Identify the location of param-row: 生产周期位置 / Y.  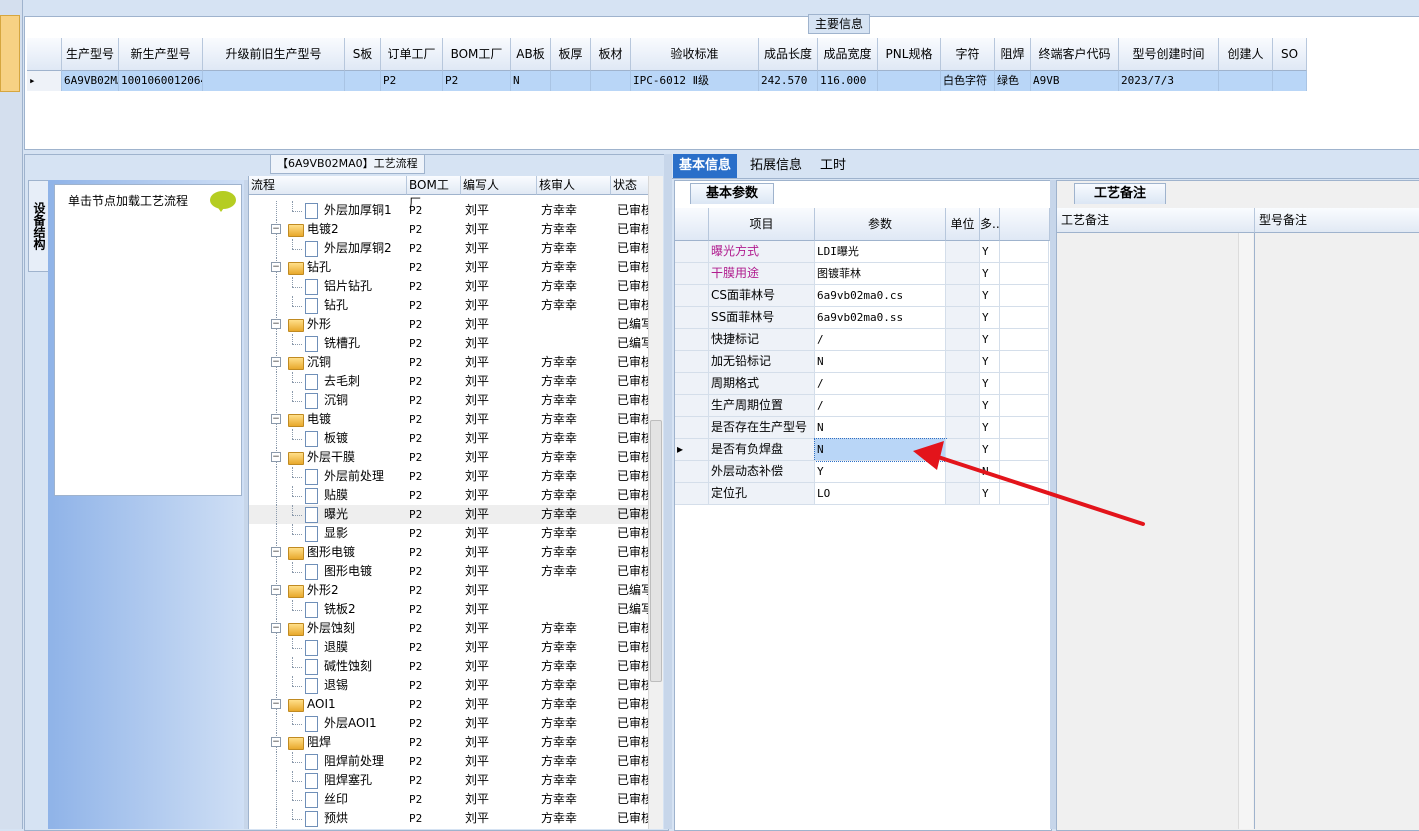
(862, 406).